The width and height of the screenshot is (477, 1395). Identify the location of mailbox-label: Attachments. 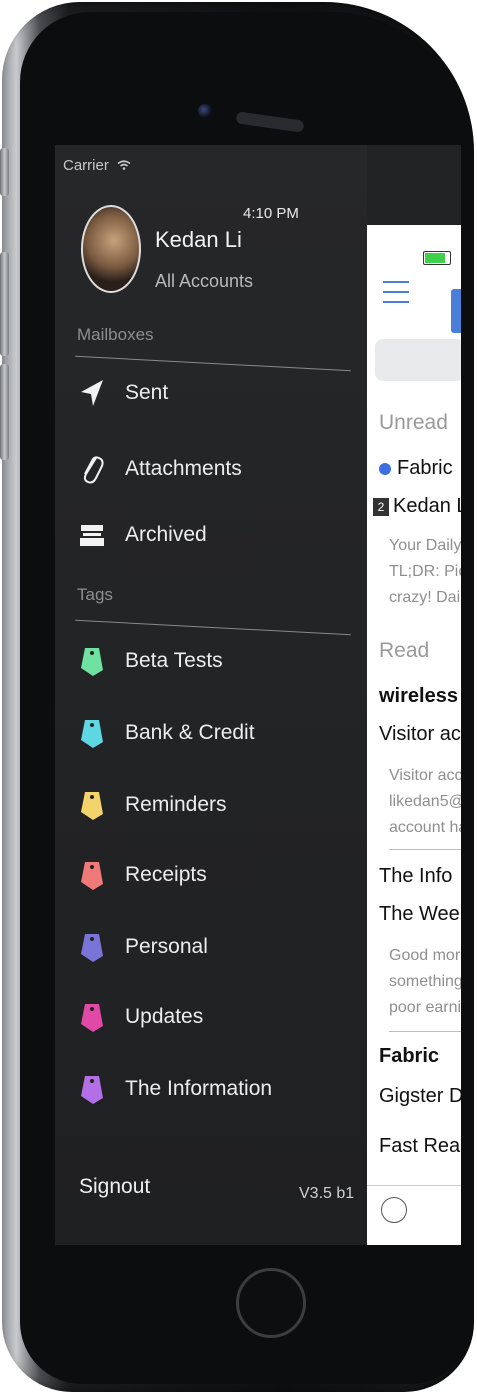
(183, 468).